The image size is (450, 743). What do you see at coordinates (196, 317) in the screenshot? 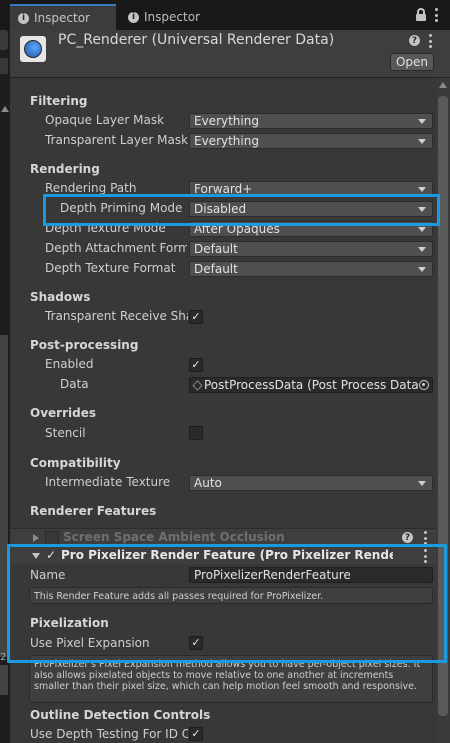
I see `transparent-receive-shadows-checkbox: ✓` at bounding box center [196, 317].